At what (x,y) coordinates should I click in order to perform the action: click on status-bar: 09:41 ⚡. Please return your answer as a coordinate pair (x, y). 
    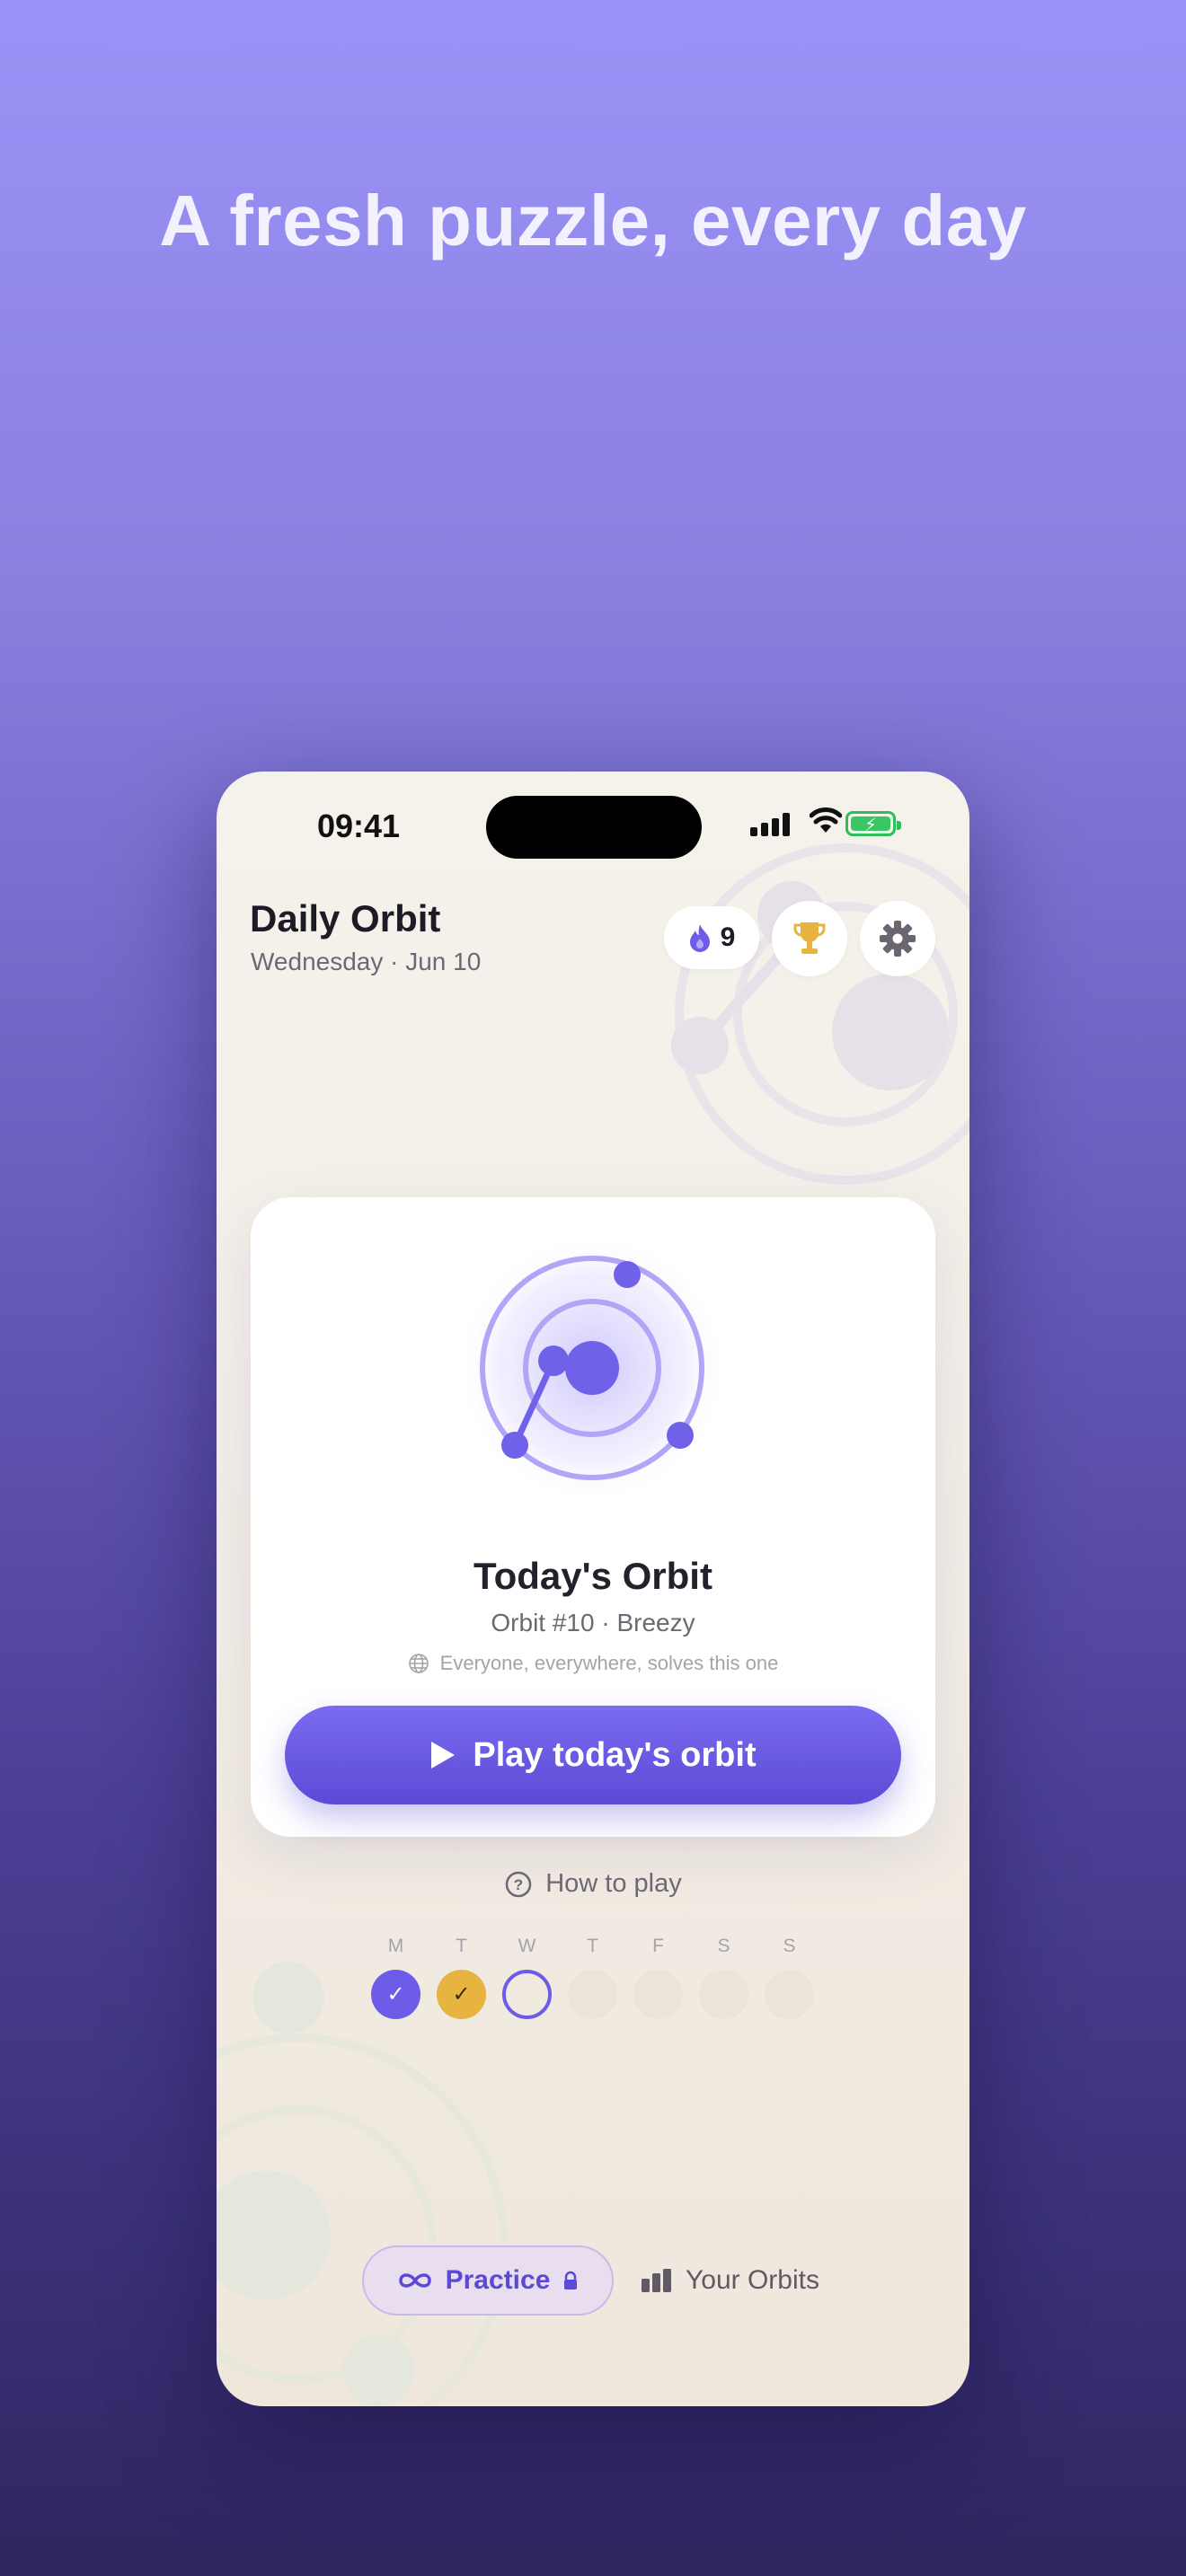
    Looking at the image, I should click on (593, 825).